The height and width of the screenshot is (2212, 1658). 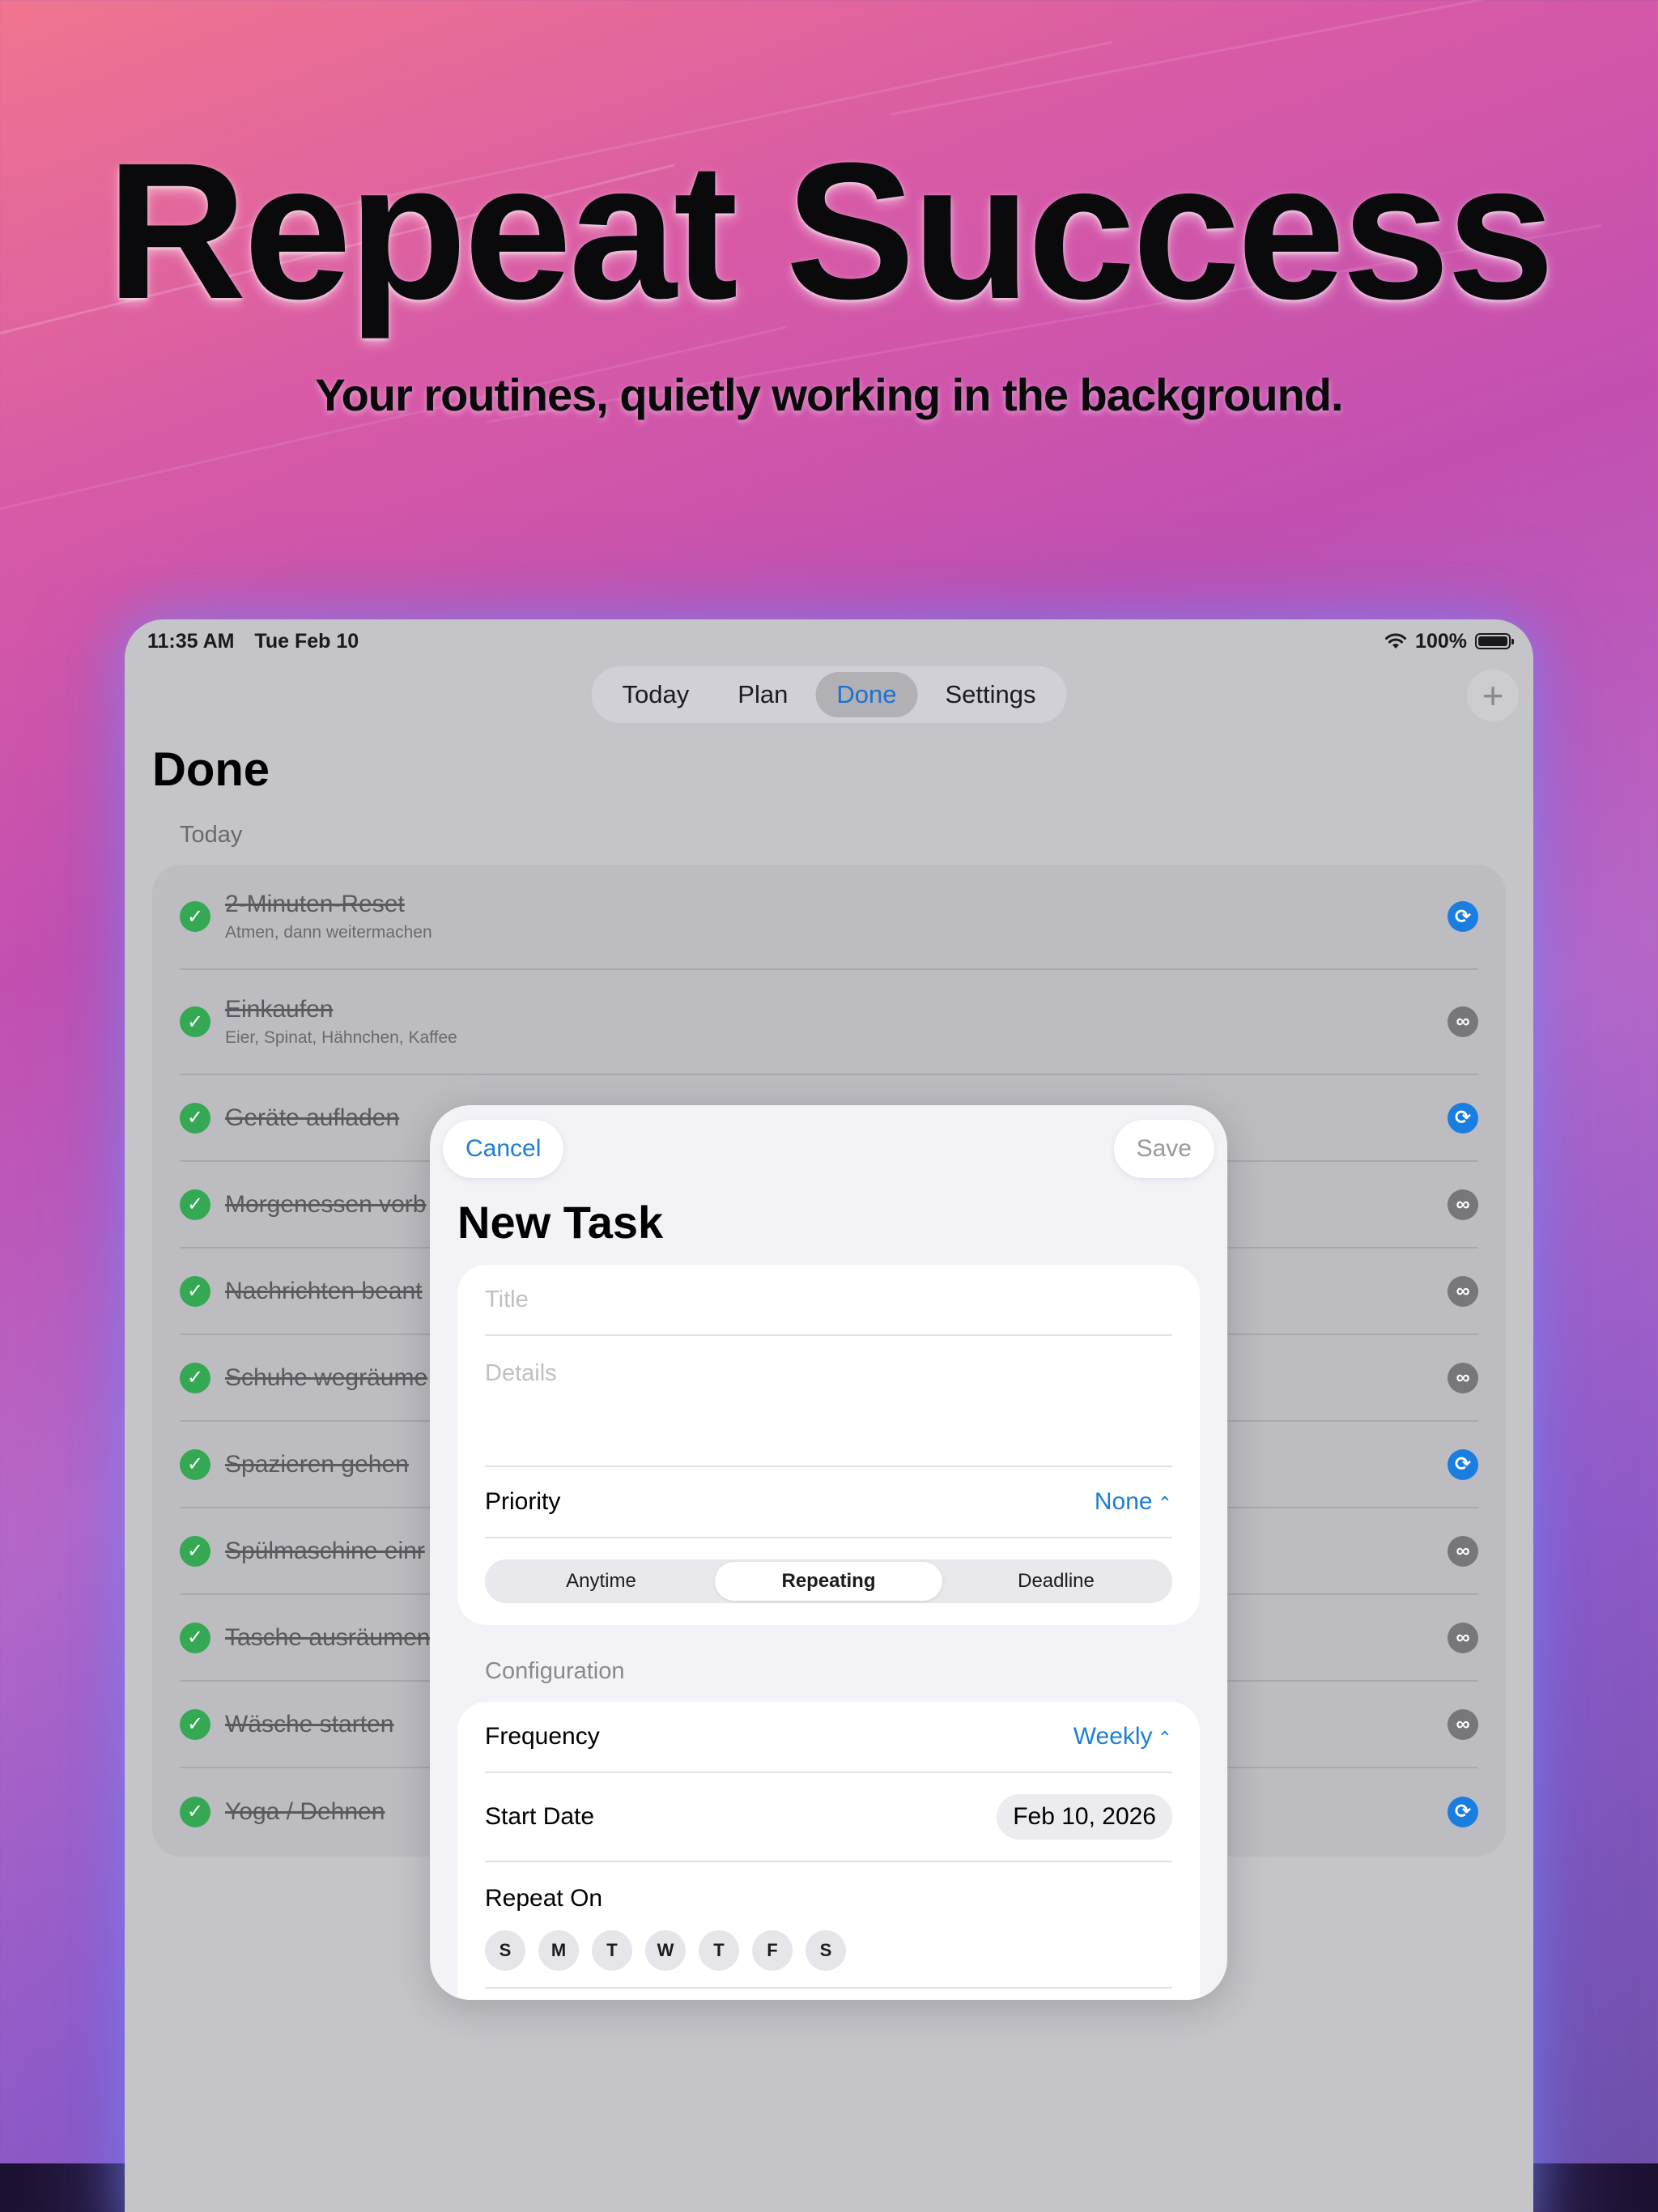 I want to click on weekday-friday: F, so click(x=772, y=1950).